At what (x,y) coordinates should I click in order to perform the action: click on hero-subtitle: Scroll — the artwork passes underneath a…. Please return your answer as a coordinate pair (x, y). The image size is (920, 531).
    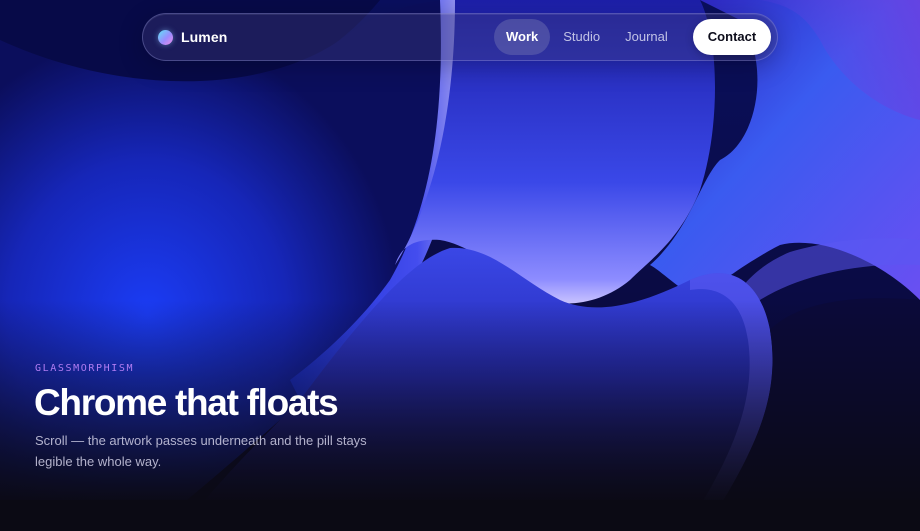
    Looking at the image, I should click on (201, 451).